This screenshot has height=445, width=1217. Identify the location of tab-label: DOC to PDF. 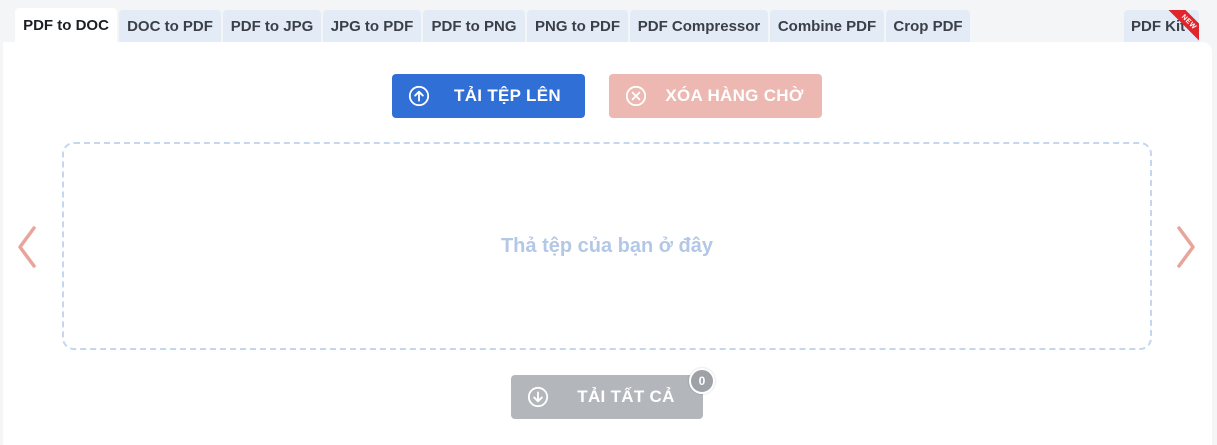
(170, 26).